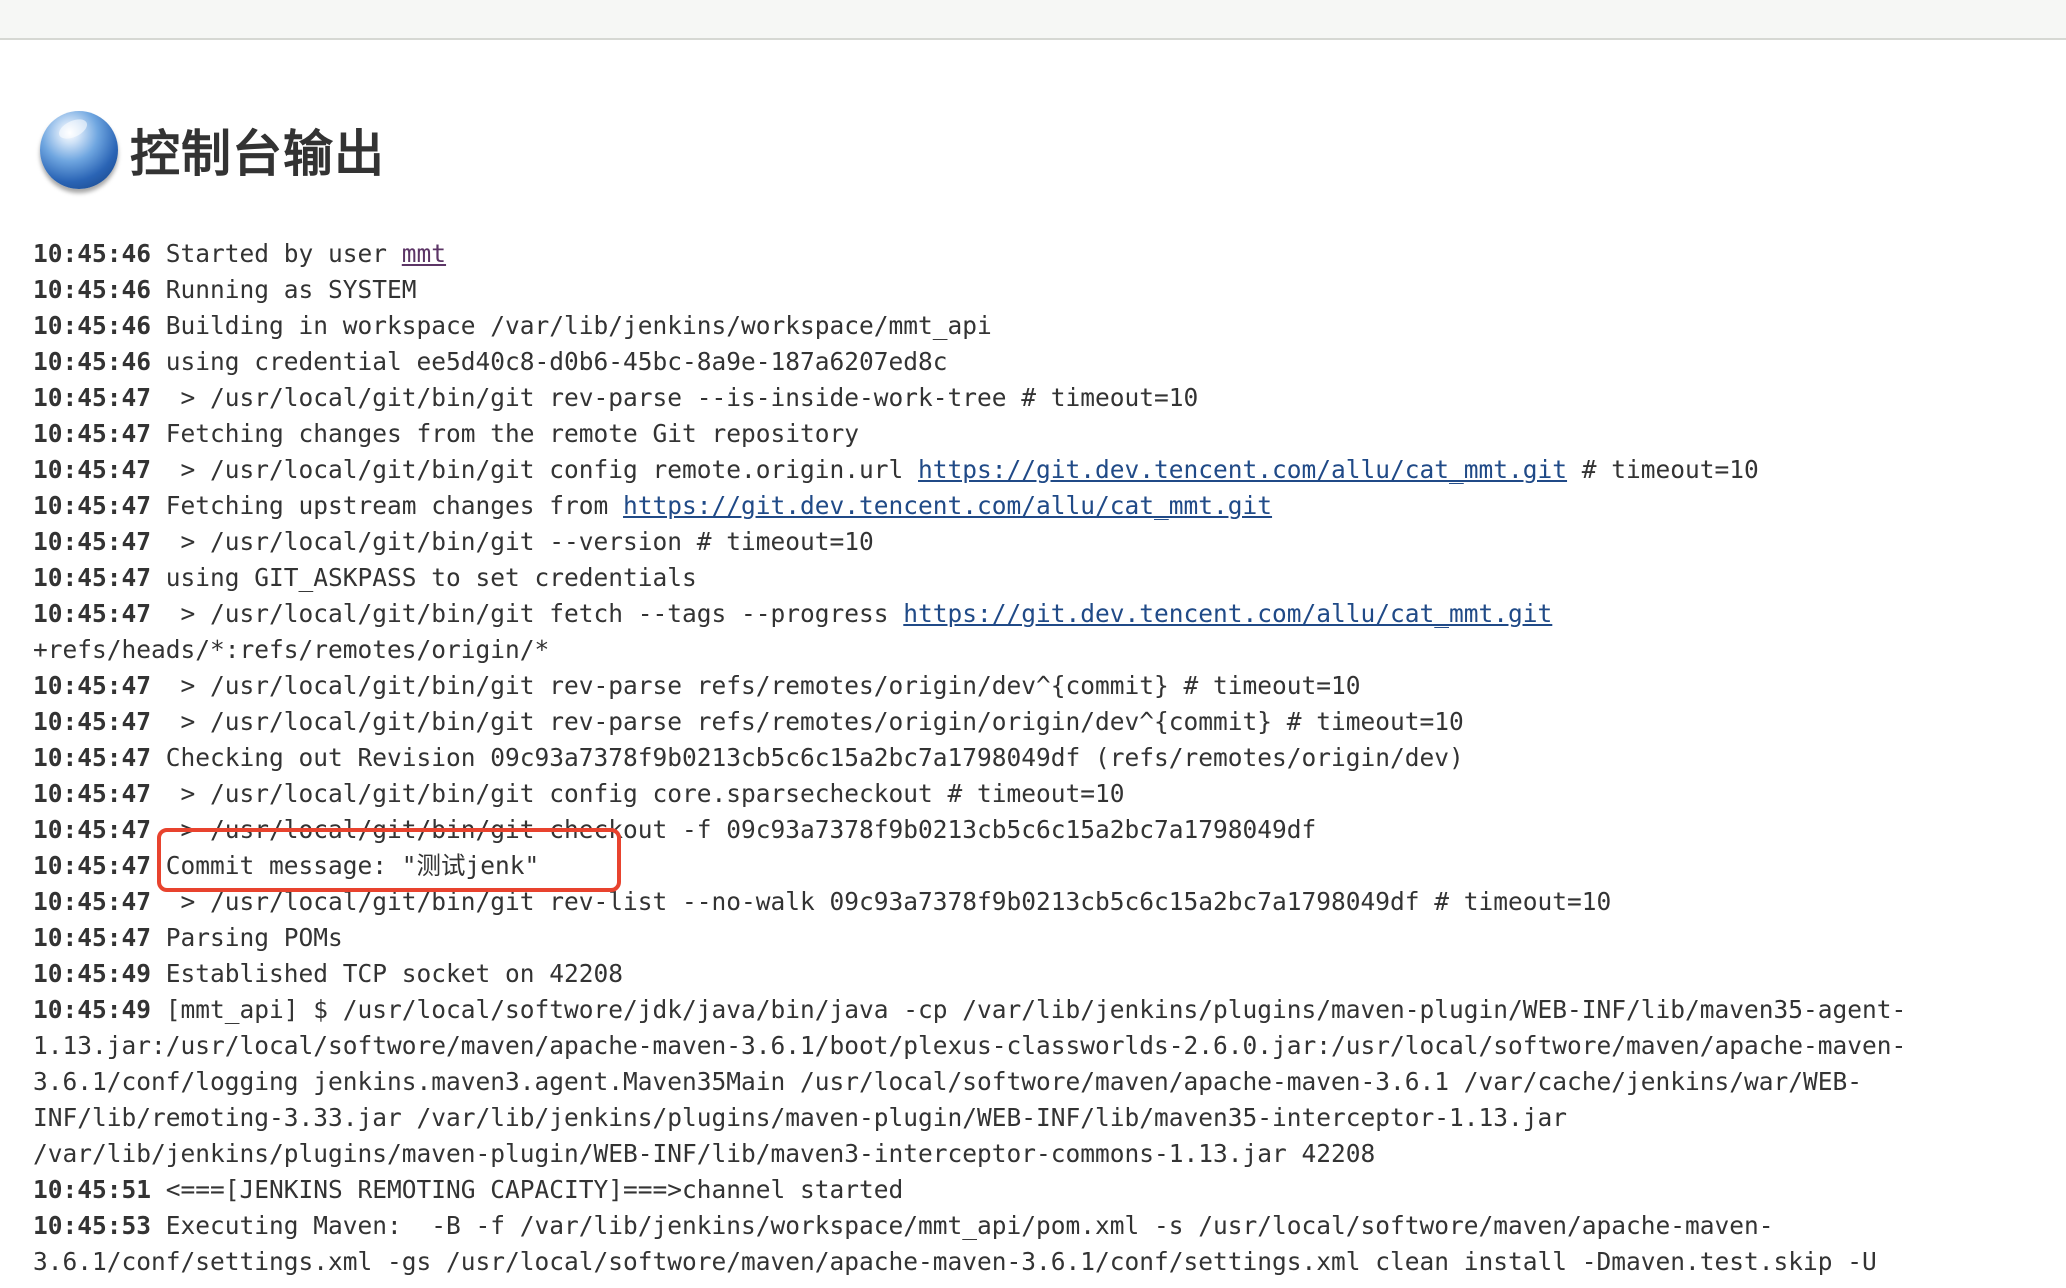 The height and width of the screenshot is (1288, 2066). I want to click on top-bar, so click(1033, 20).